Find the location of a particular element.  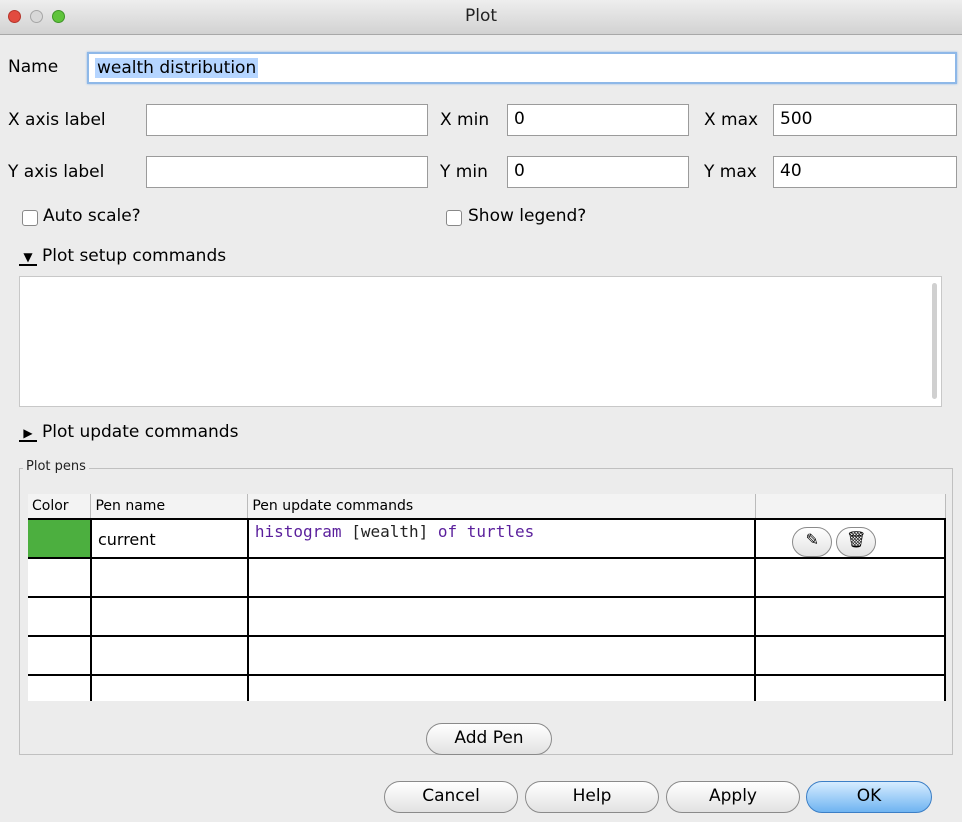

column-header-color: Color is located at coordinates (60, 507).